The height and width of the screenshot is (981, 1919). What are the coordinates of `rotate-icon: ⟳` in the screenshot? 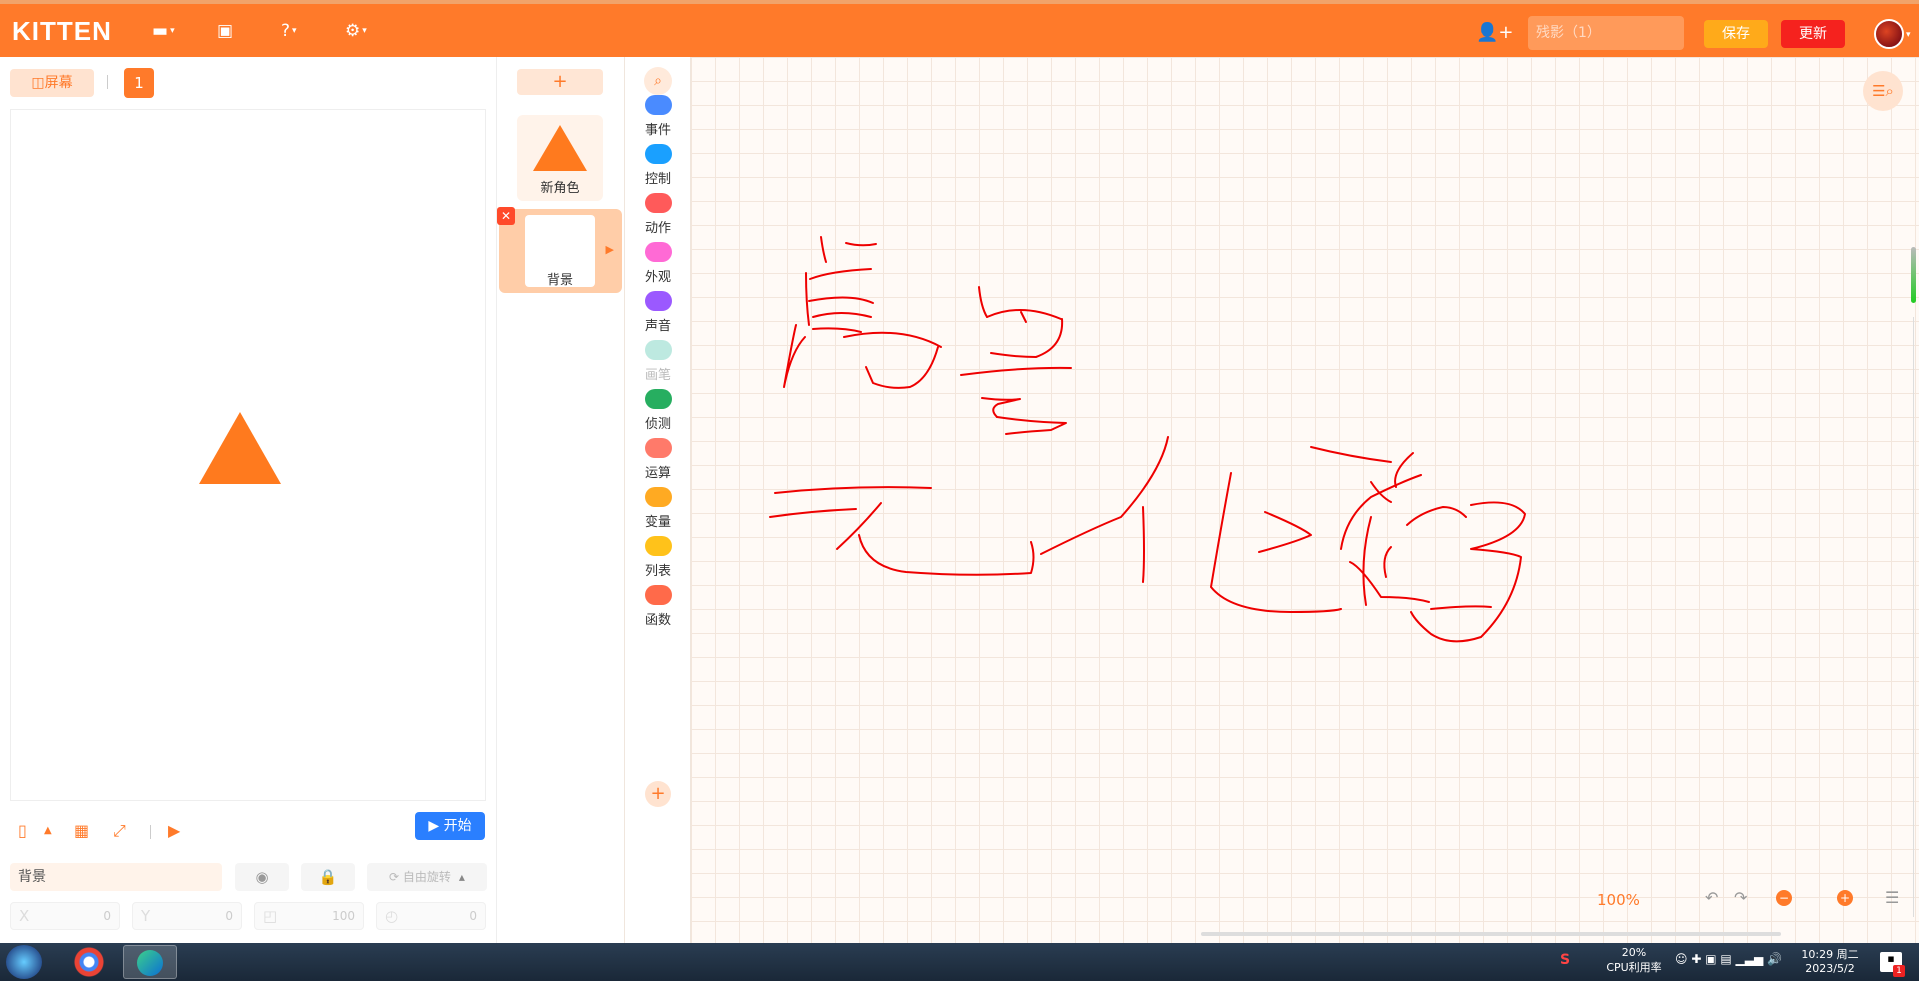 It's located at (396, 877).